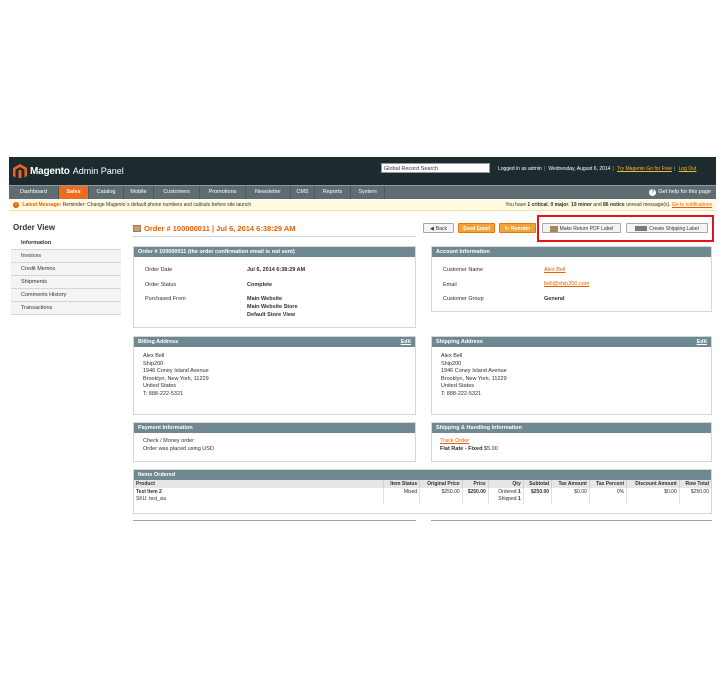 The width and height of the screenshot is (725, 680). What do you see at coordinates (66, 308) in the screenshot?
I see `sidebar-item-transactions: Transactions` at bounding box center [66, 308].